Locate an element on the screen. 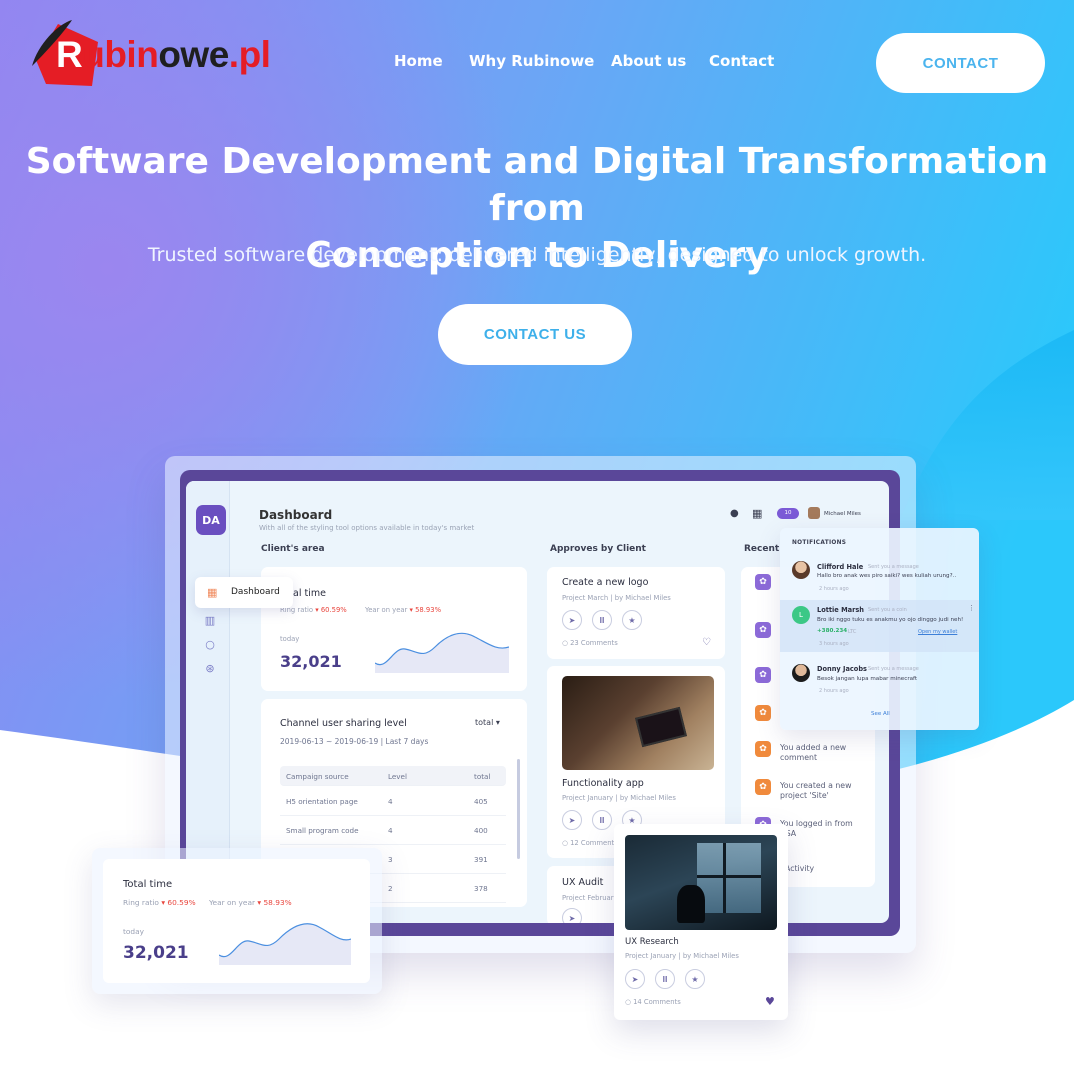 Image resolution: width=1074 pixels, height=1074 pixels. nav-home: Home is located at coordinates (418, 61).